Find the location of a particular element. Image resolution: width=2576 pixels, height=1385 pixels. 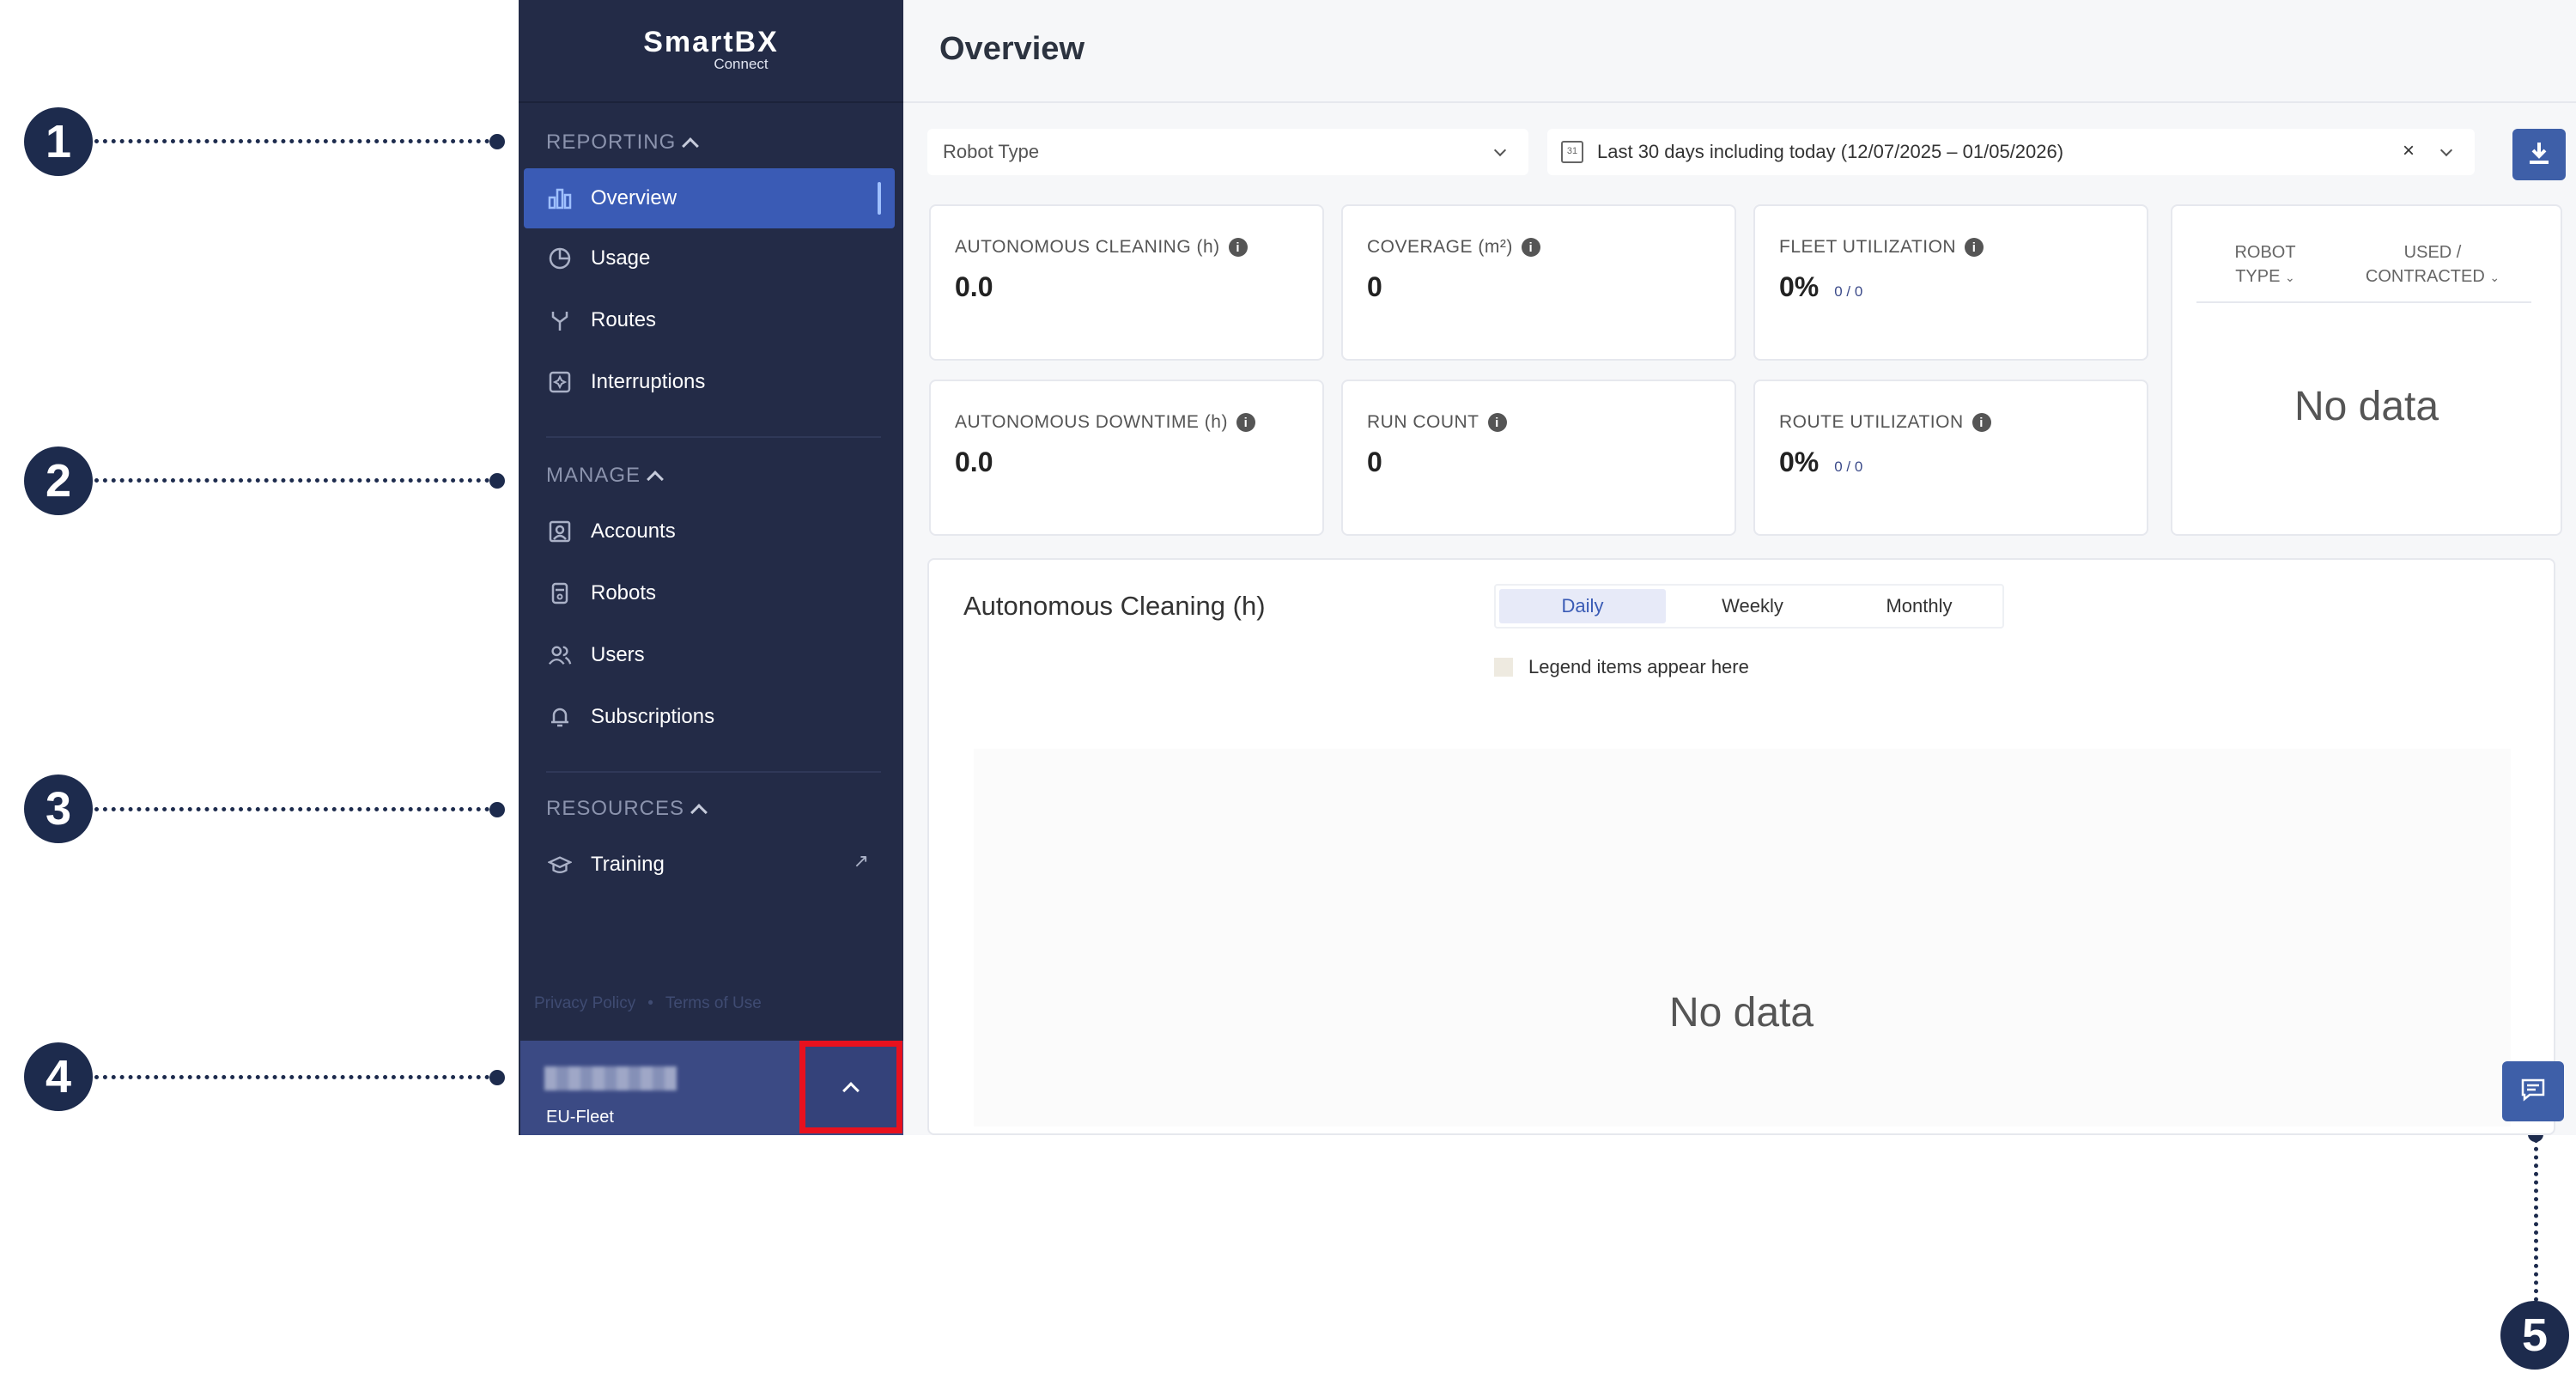

section-resources-header: RESOURCES is located at coordinates (627, 809).